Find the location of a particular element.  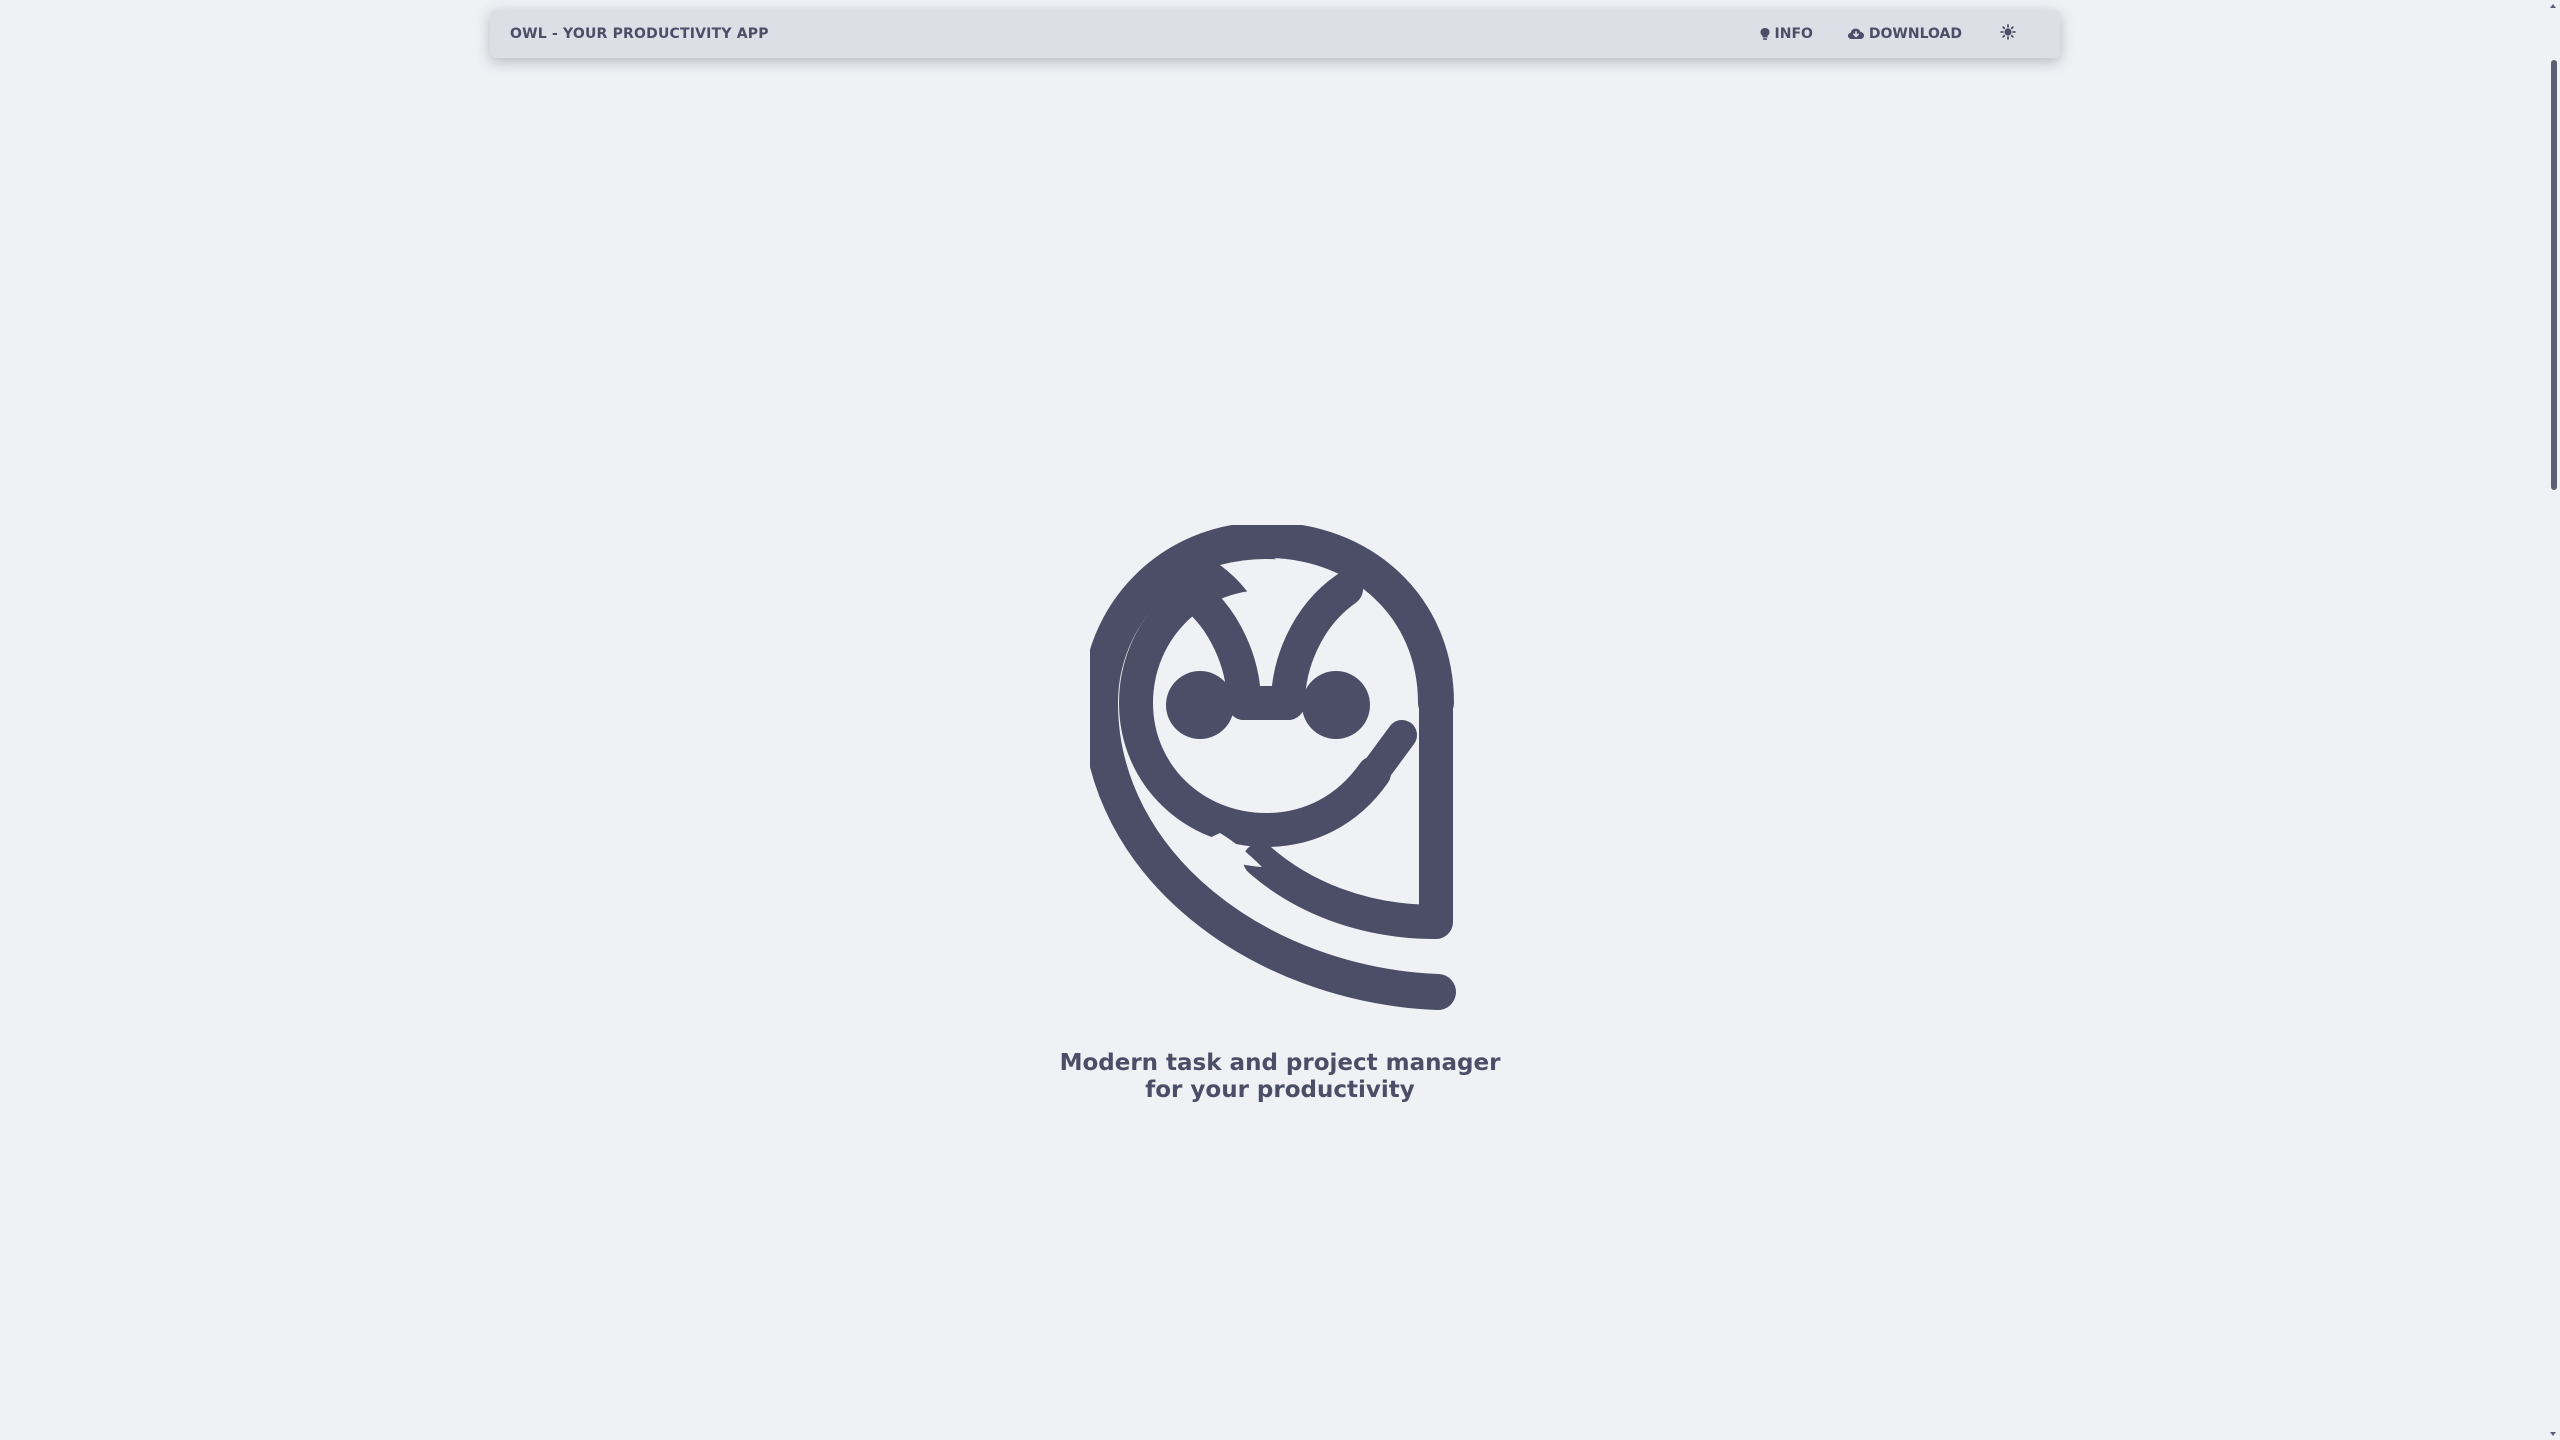

lightbulb-icon is located at coordinates (1765, 34).